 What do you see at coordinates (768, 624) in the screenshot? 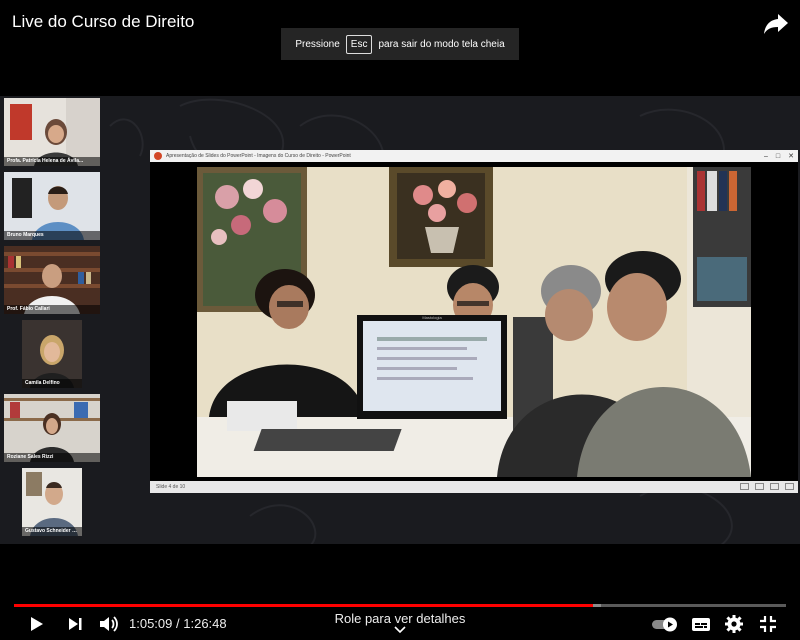
I see `exit-fullscreen-icon` at bounding box center [768, 624].